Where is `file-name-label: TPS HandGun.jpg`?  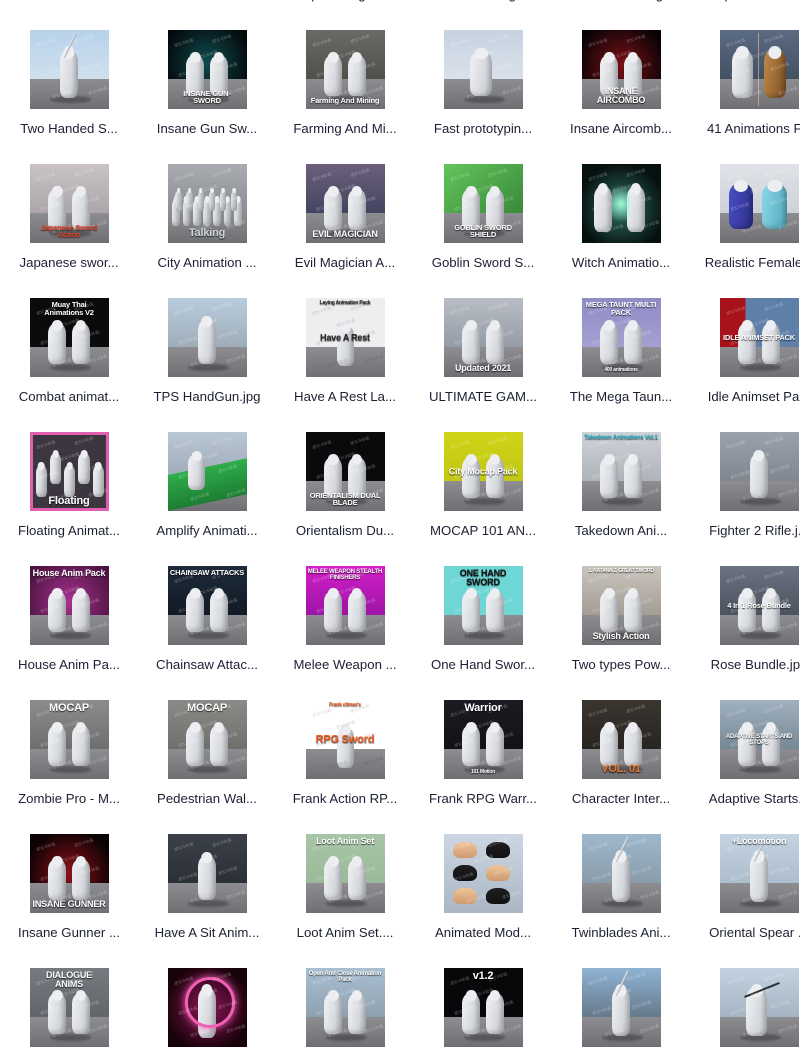
file-name-label: TPS HandGun.jpg is located at coordinates (207, 396).